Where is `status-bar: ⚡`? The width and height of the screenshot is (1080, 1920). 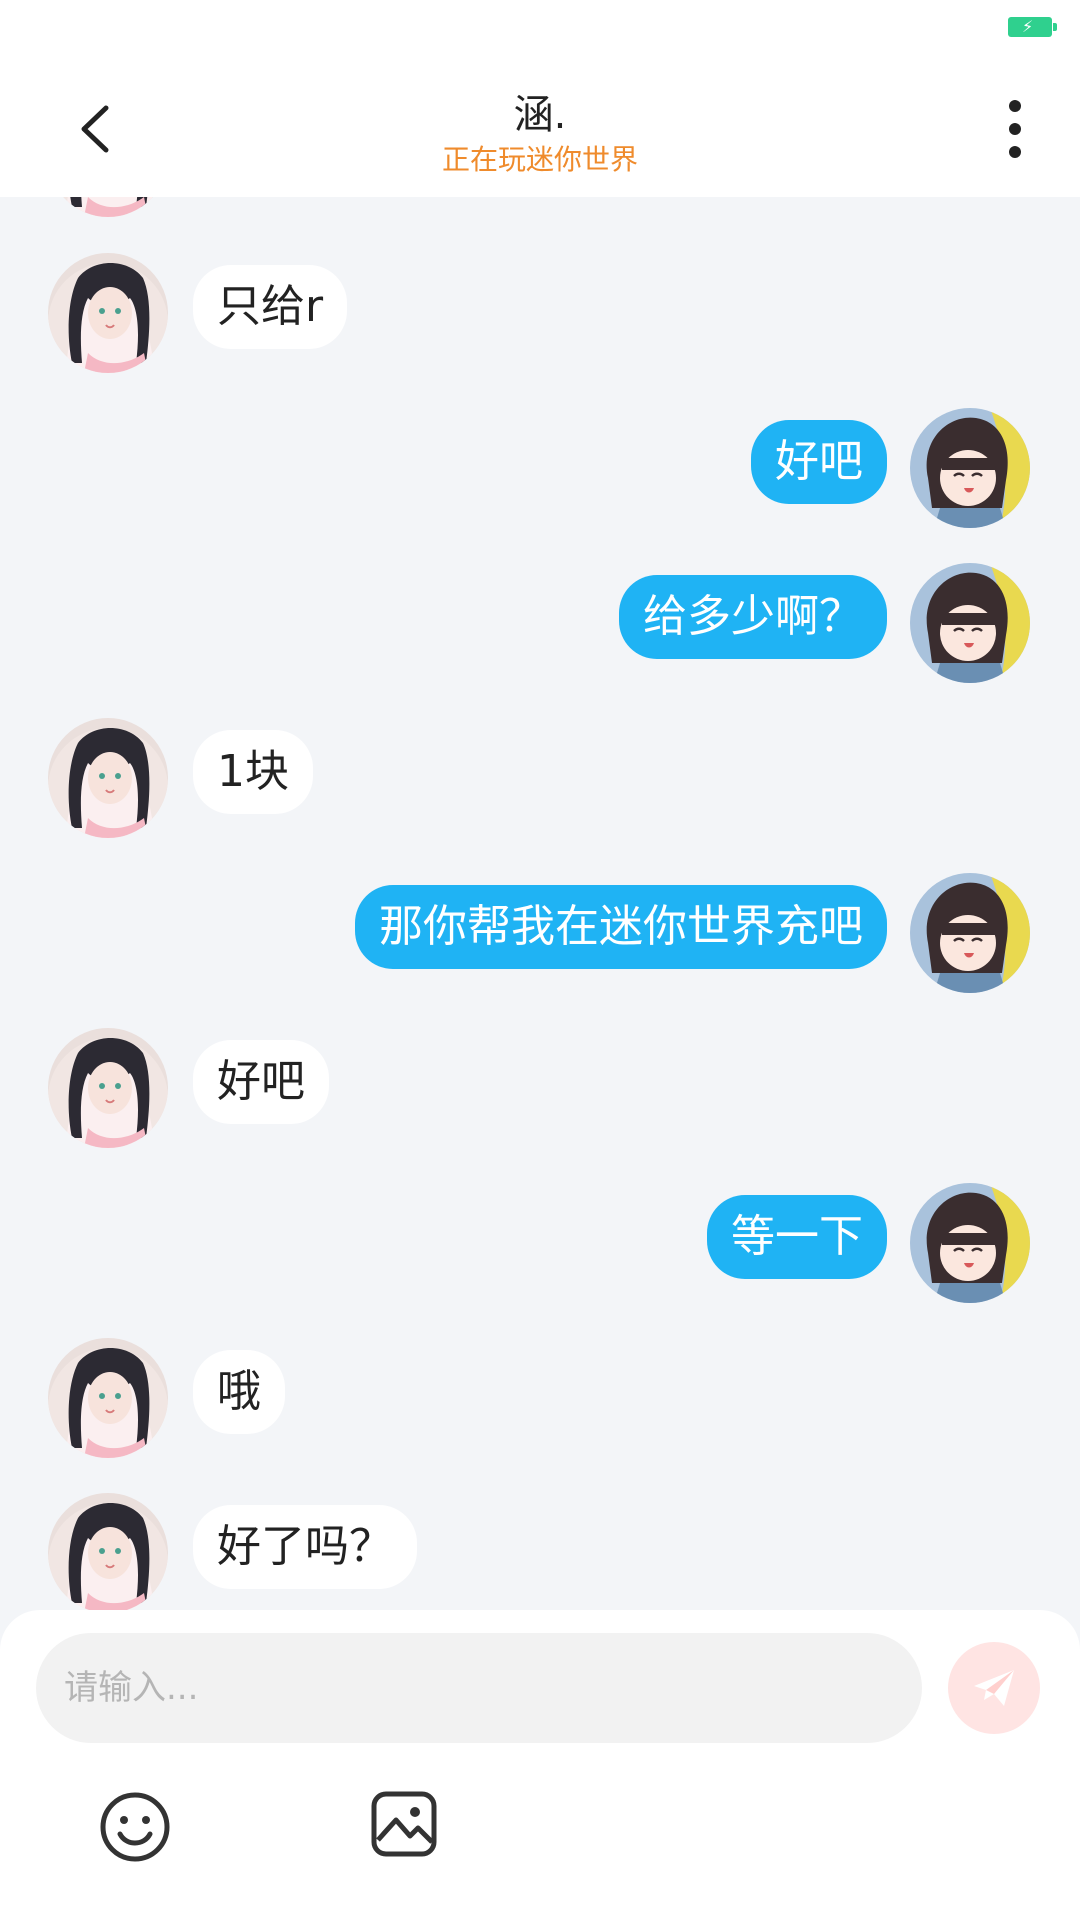 status-bar: ⚡ is located at coordinates (540, 30).